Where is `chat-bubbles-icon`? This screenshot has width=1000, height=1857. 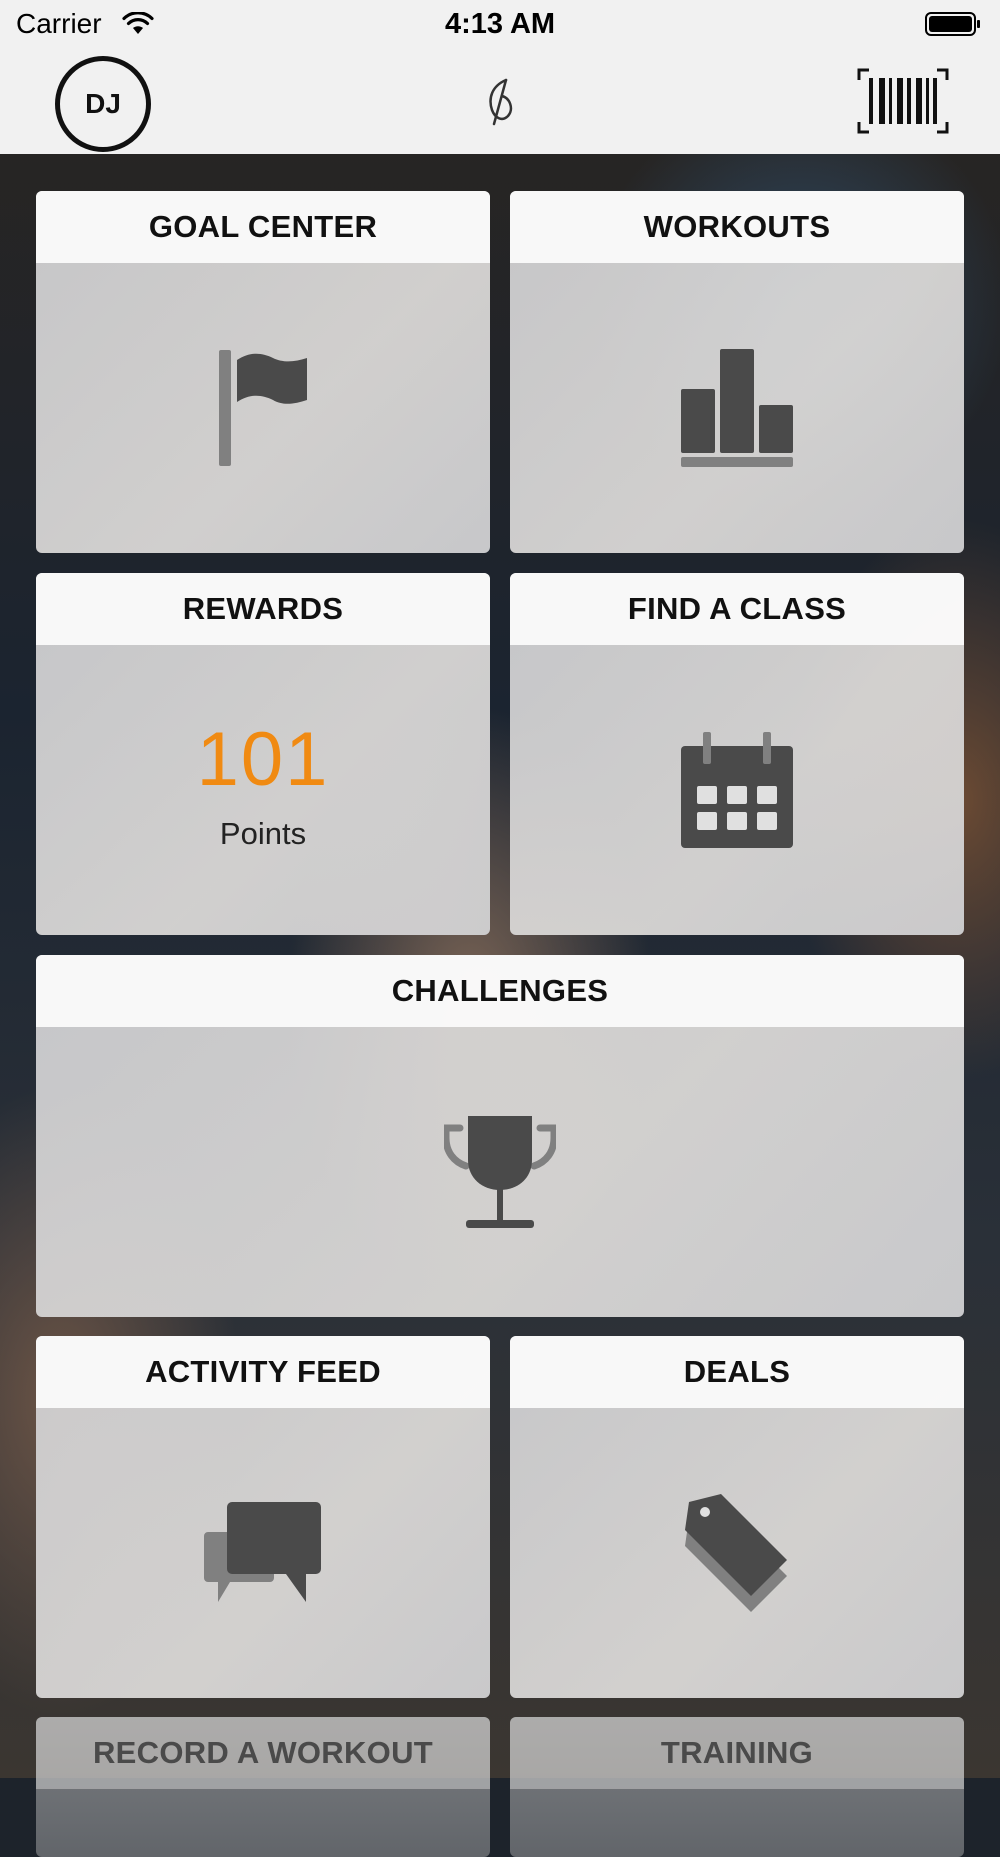 chat-bubbles-icon is located at coordinates (262, 1552).